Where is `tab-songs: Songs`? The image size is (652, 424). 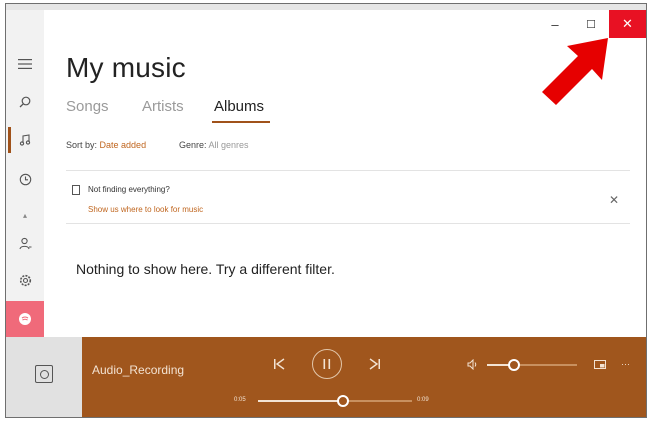 tab-songs: Songs is located at coordinates (87, 106).